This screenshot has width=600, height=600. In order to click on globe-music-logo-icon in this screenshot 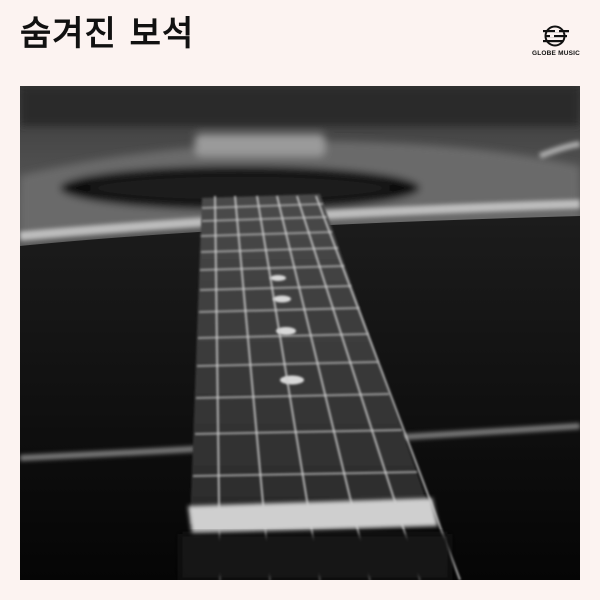, I will do `click(556, 36)`.